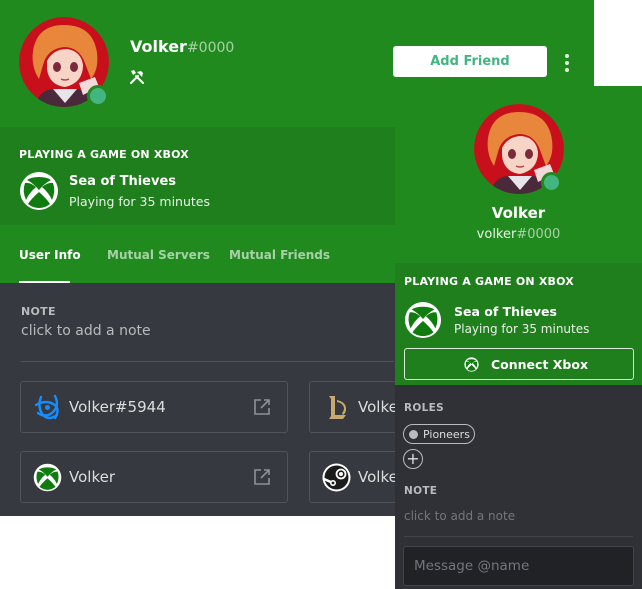 The height and width of the screenshot is (589, 642). I want to click on popout-username-tag: volker#0000, so click(518, 234).